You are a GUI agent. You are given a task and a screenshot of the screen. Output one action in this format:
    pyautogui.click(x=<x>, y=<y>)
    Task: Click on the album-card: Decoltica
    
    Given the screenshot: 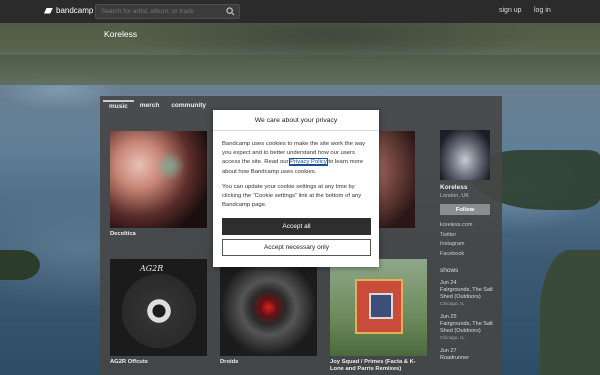 What is the action you would take?
    pyautogui.click(x=158, y=184)
    